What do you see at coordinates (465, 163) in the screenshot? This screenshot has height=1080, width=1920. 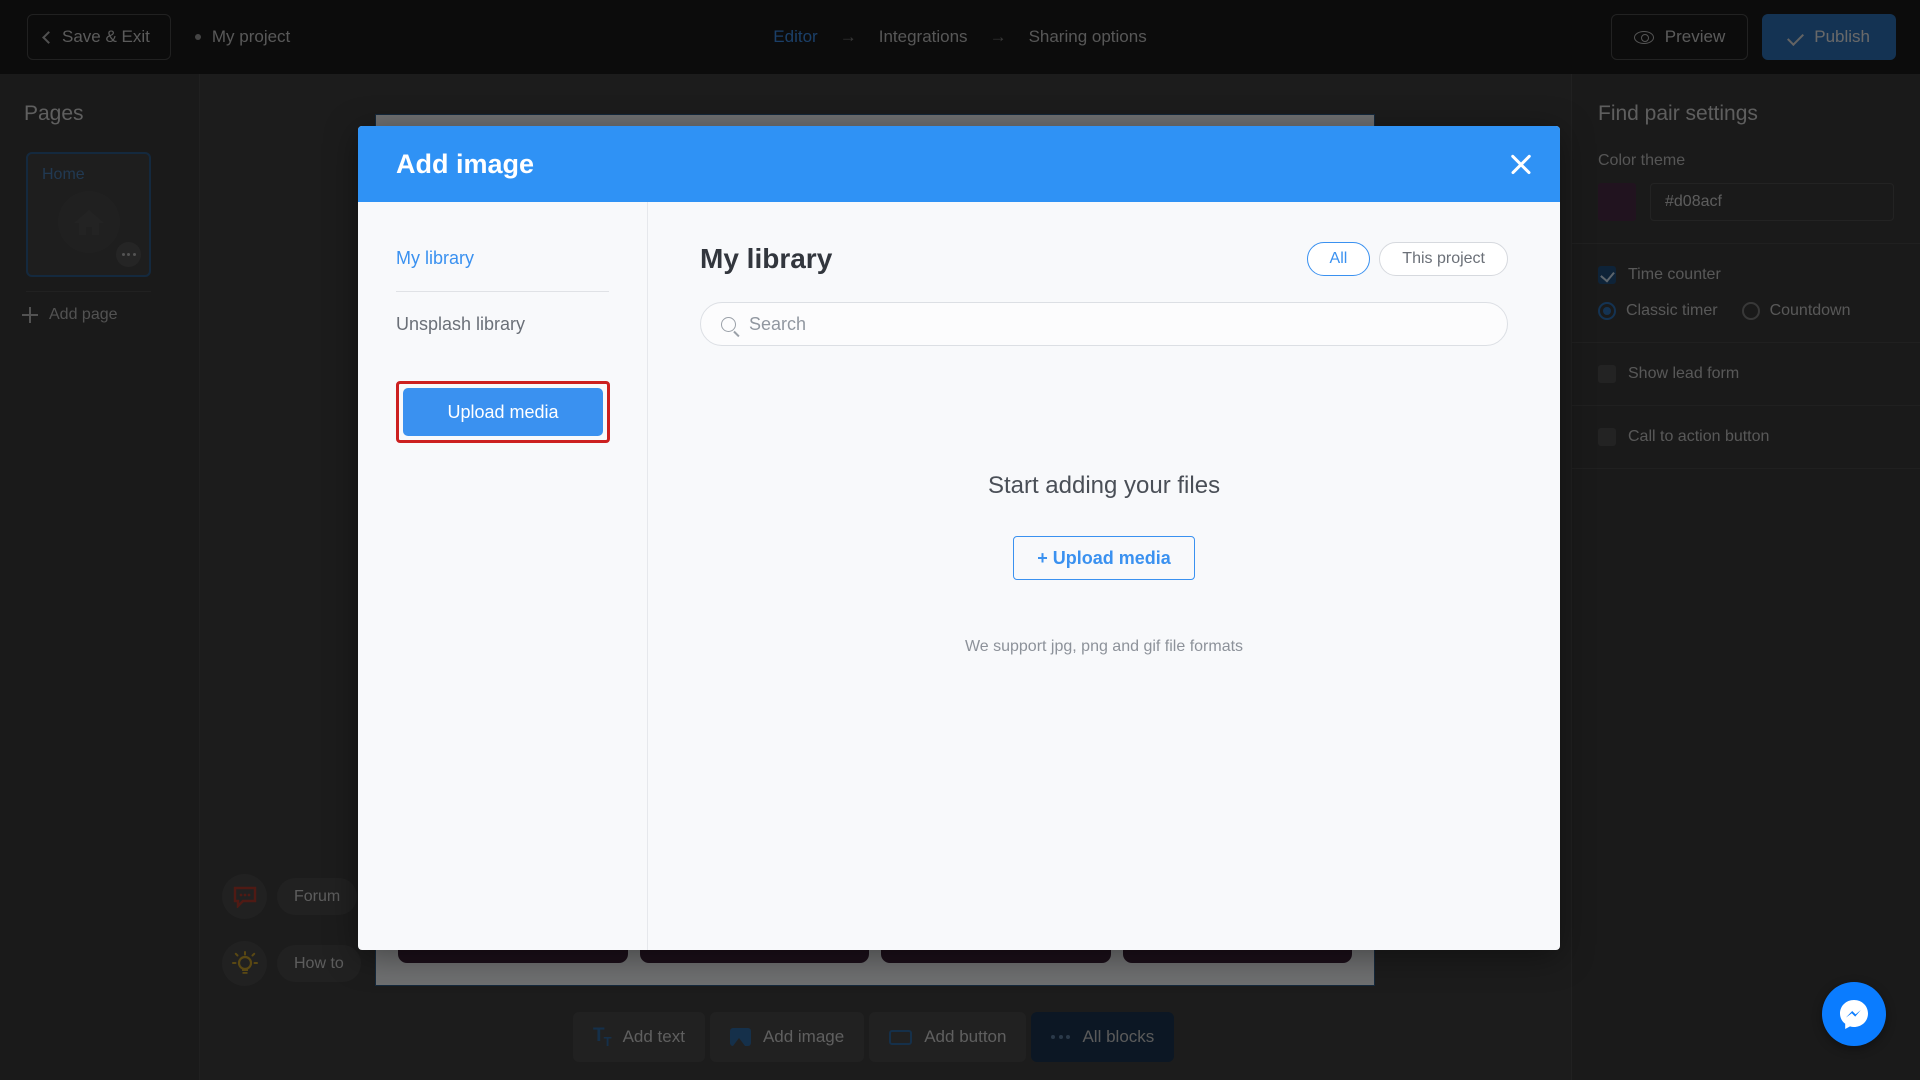 I see `dialog-title: Add image` at bounding box center [465, 163].